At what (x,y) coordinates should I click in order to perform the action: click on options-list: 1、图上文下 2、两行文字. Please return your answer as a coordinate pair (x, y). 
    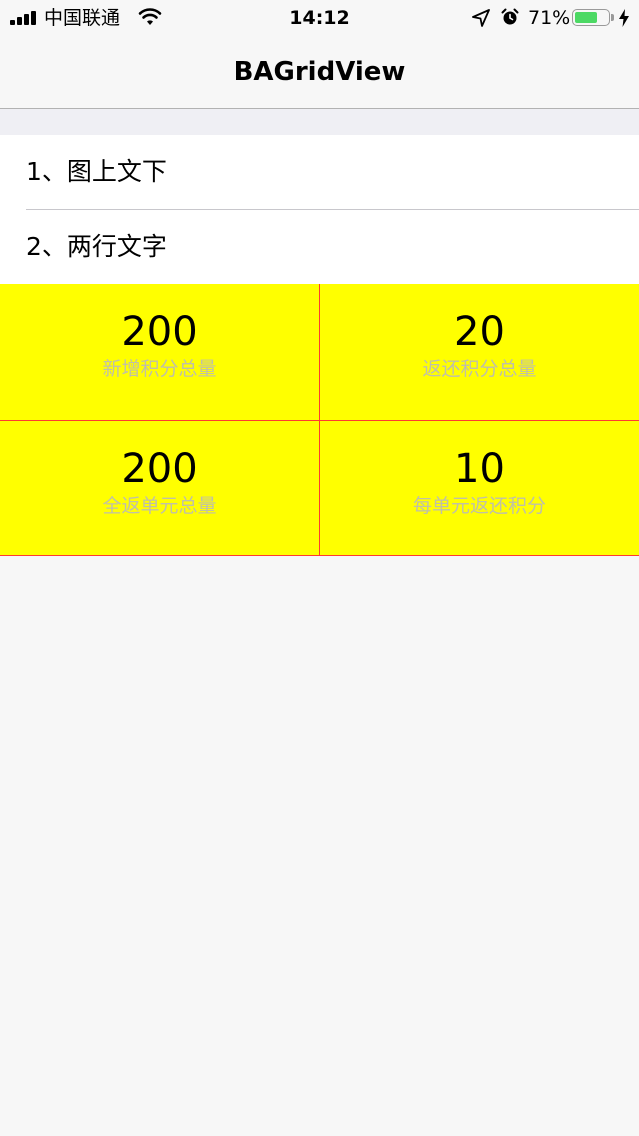
    Looking at the image, I should click on (319, 209).